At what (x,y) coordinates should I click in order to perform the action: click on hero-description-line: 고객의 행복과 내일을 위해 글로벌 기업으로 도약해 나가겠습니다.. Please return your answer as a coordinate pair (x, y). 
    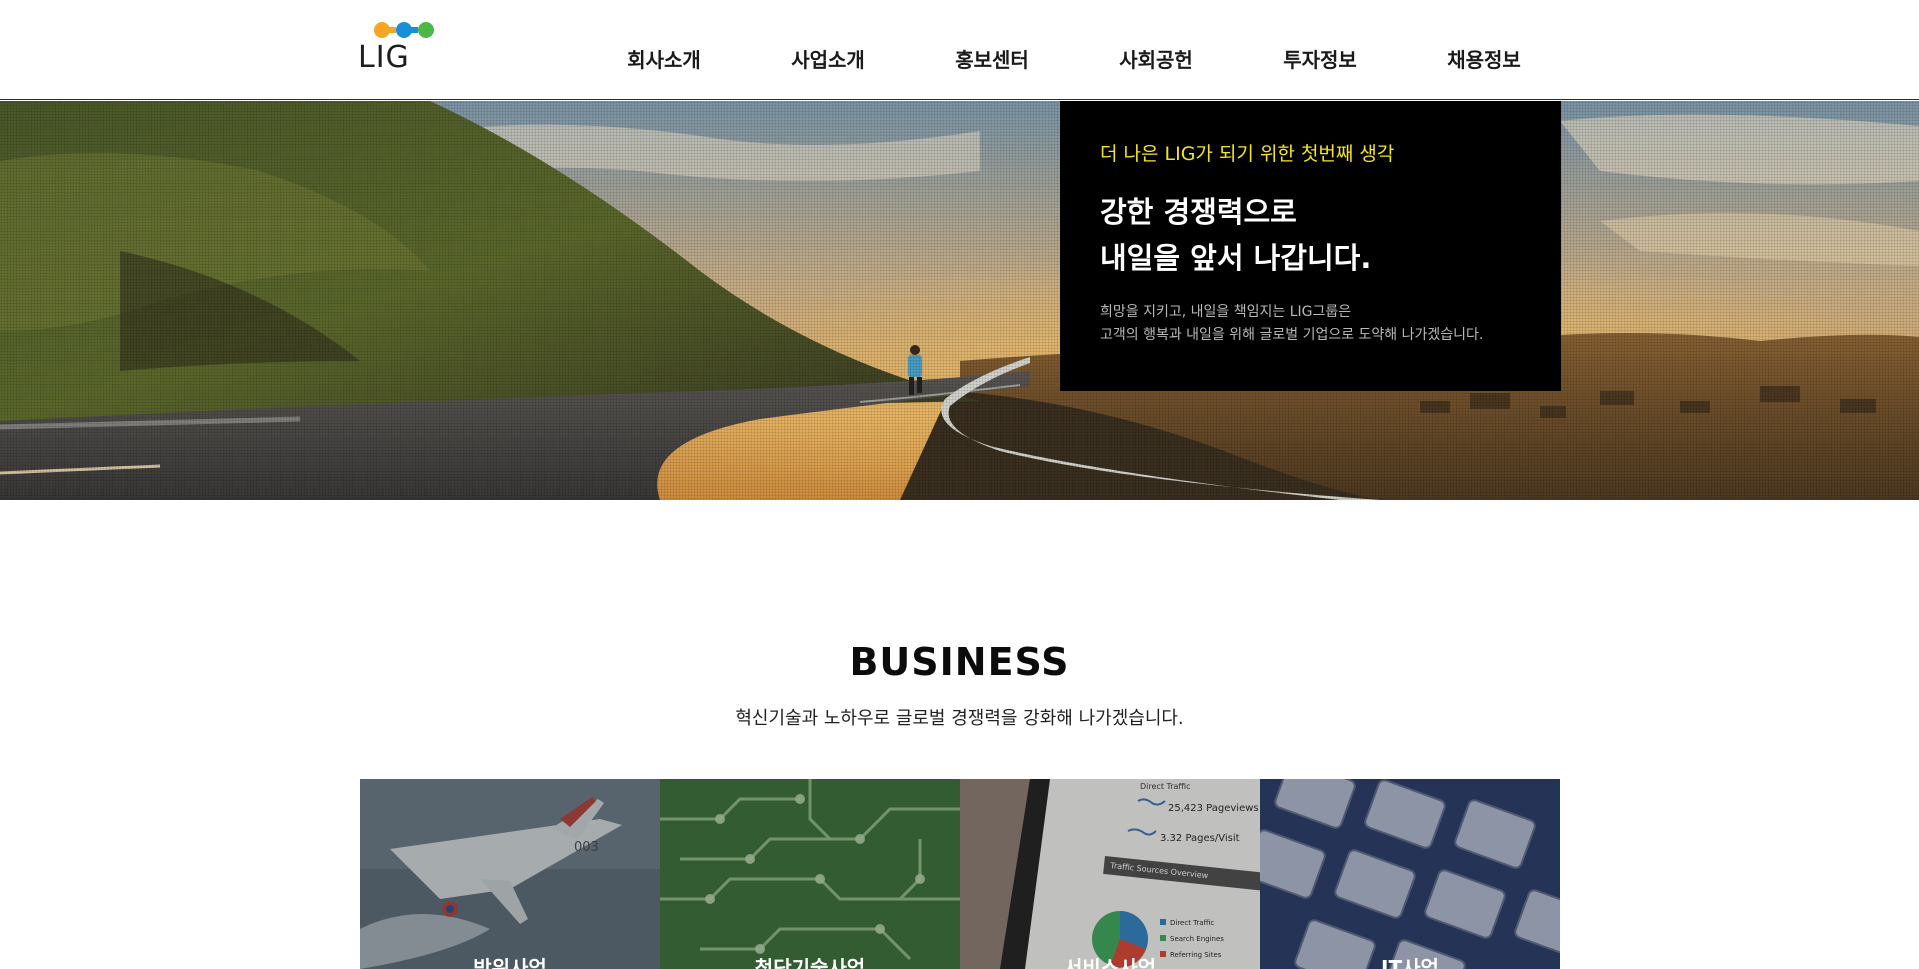
    Looking at the image, I should click on (1292, 335).